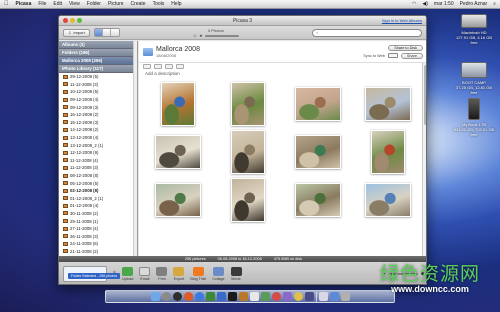  I want to click on sidebar-folder-item: 21-11-2008 (2), so click(98, 252).